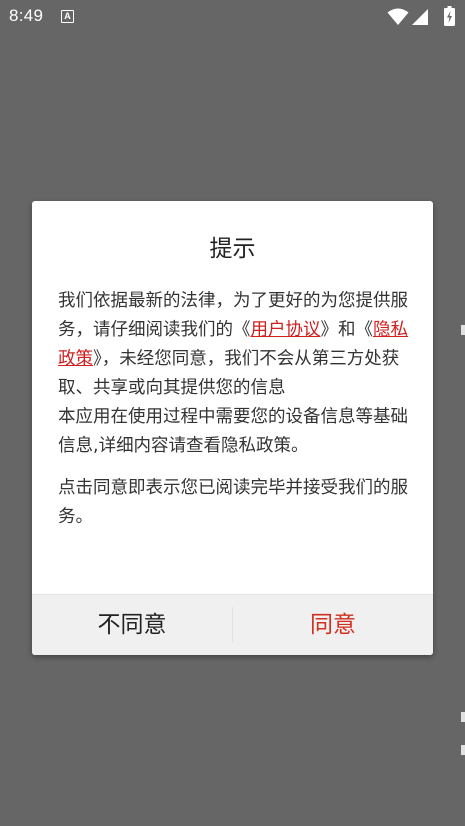 This screenshot has height=826, width=465. What do you see at coordinates (347, 330) in the screenshot?
I see `paragraph-text: 》和《` at bounding box center [347, 330].